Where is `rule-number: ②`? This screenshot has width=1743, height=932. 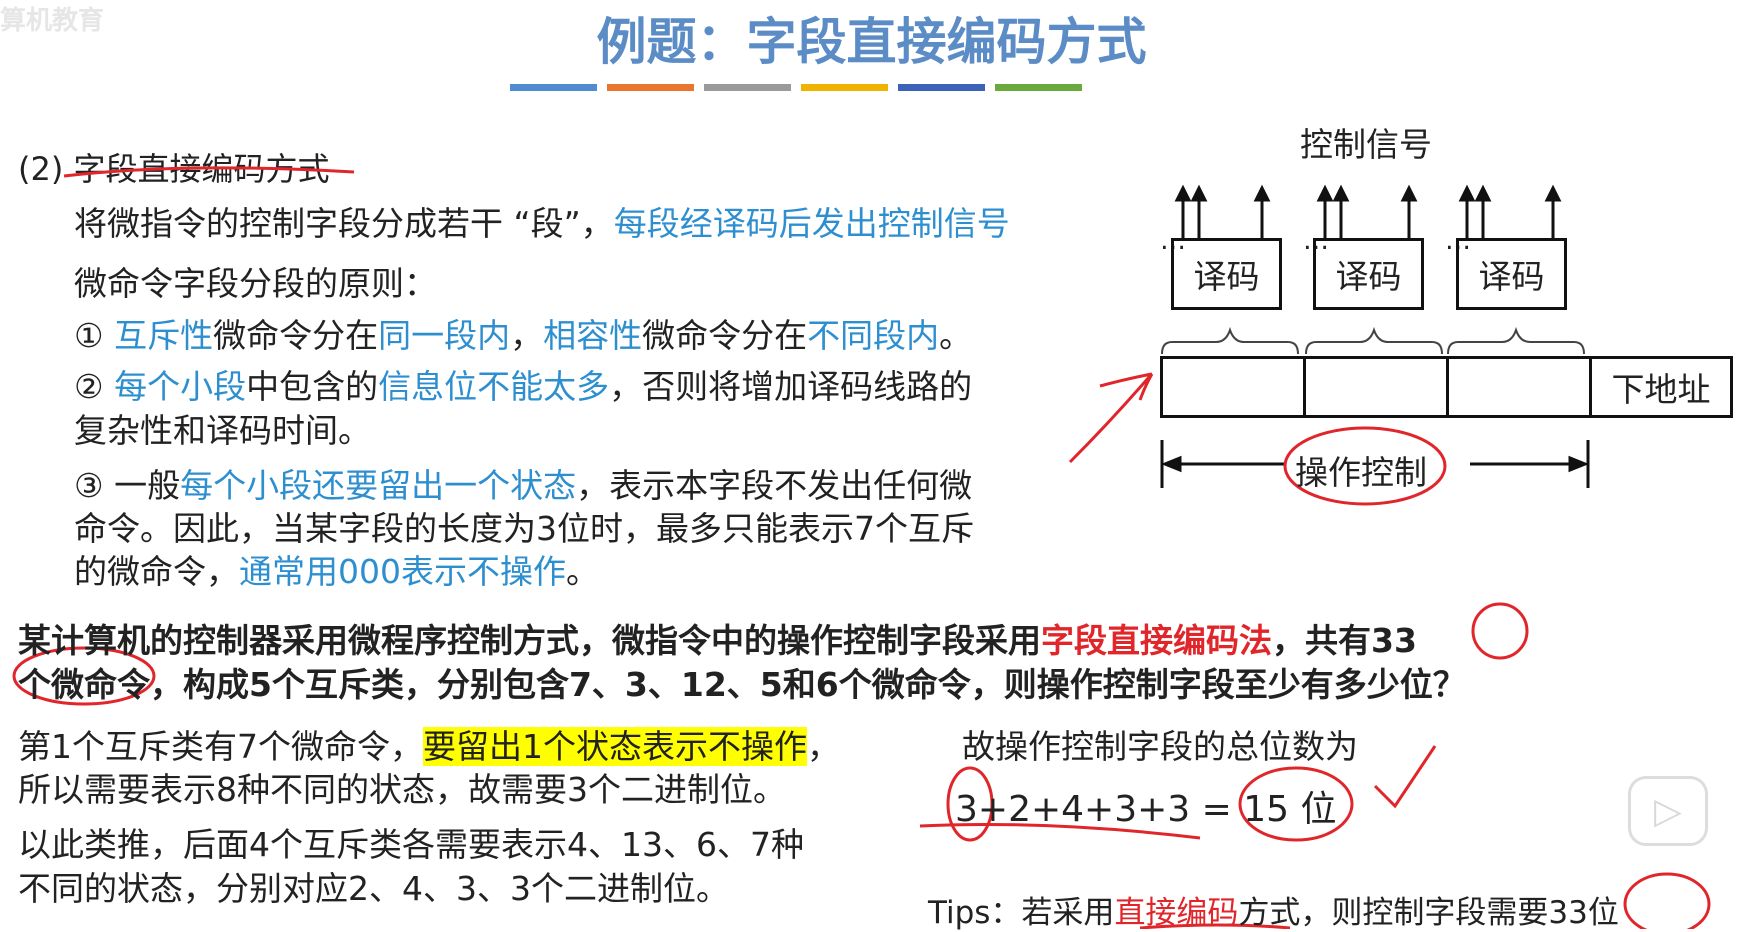
rule-number: ② is located at coordinates (89, 386).